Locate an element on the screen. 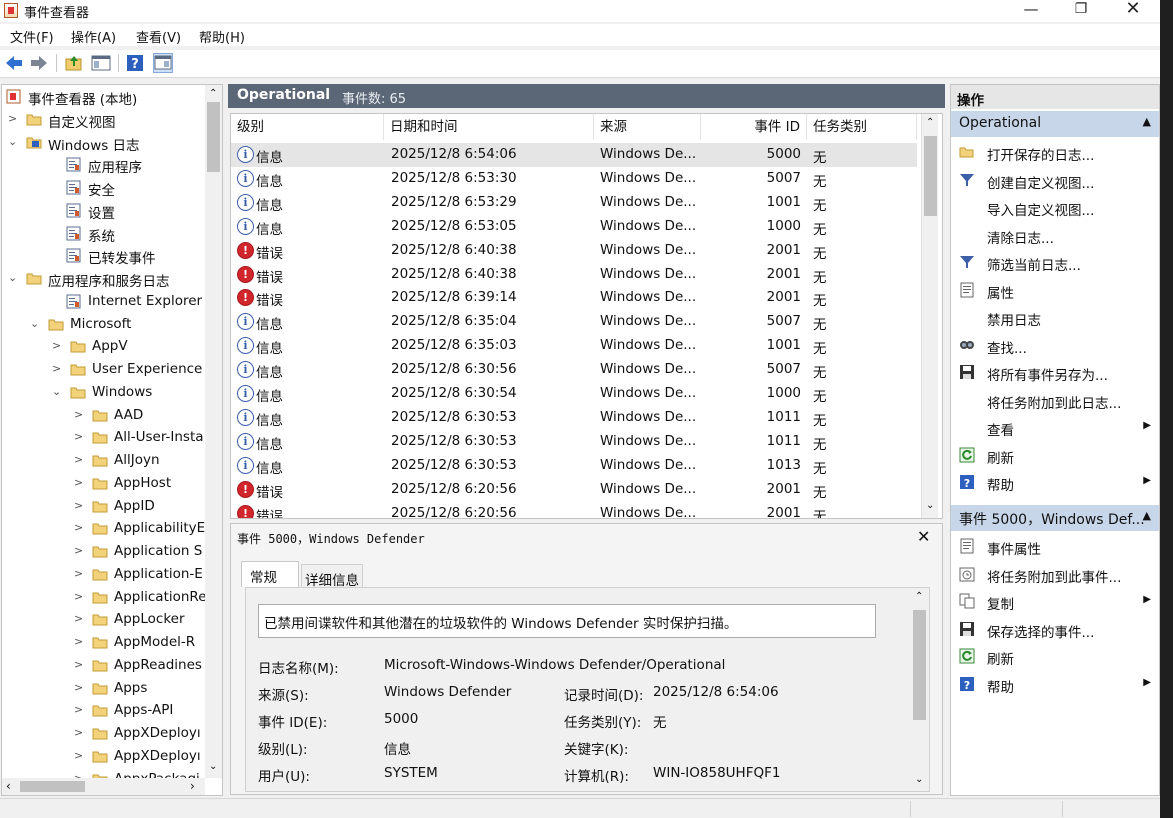 The height and width of the screenshot is (818, 1173). action-item: 禁用日志 is located at coordinates (1055, 317).